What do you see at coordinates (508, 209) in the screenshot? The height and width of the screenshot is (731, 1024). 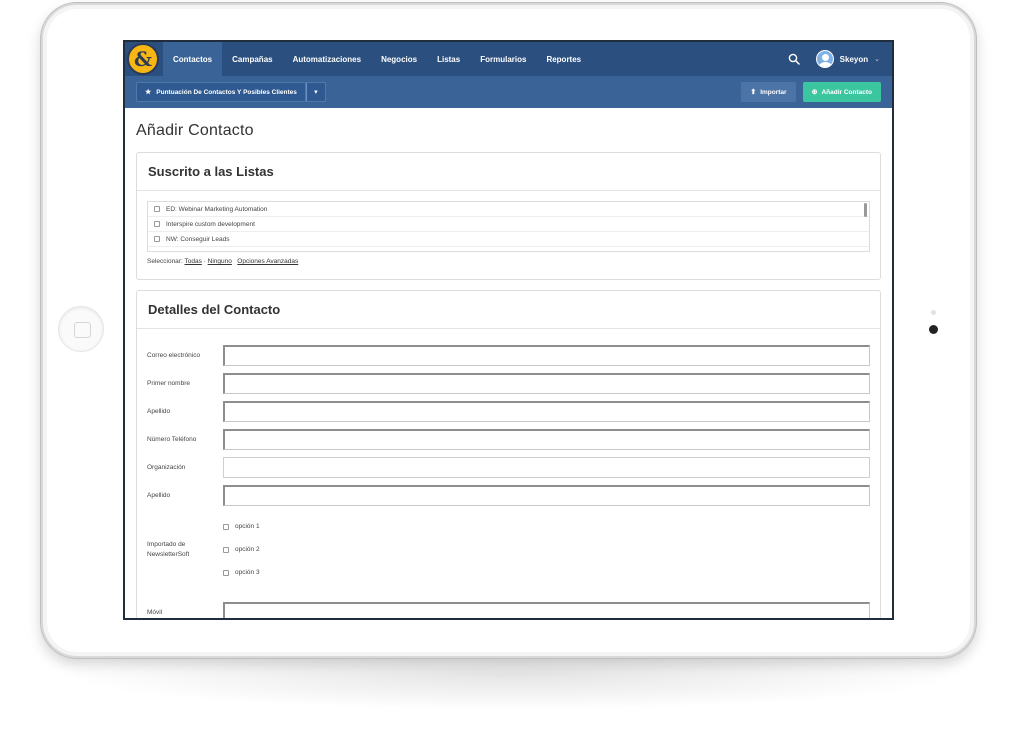 I see `list-item: ED: Webinar Marketing Automation` at bounding box center [508, 209].